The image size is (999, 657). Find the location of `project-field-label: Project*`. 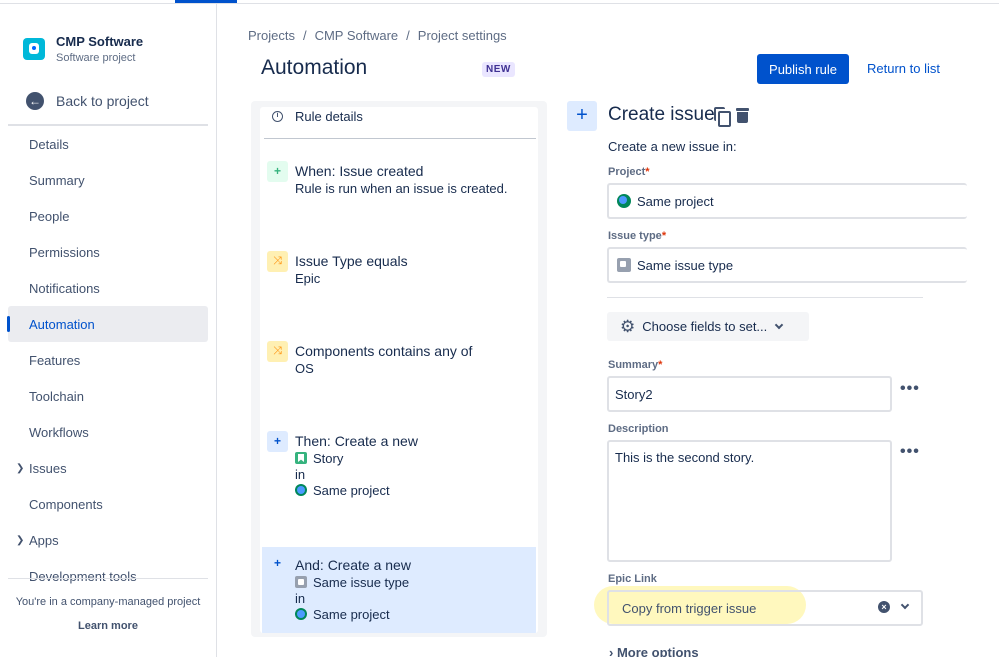

project-field-label: Project* is located at coordinates (629, 172).